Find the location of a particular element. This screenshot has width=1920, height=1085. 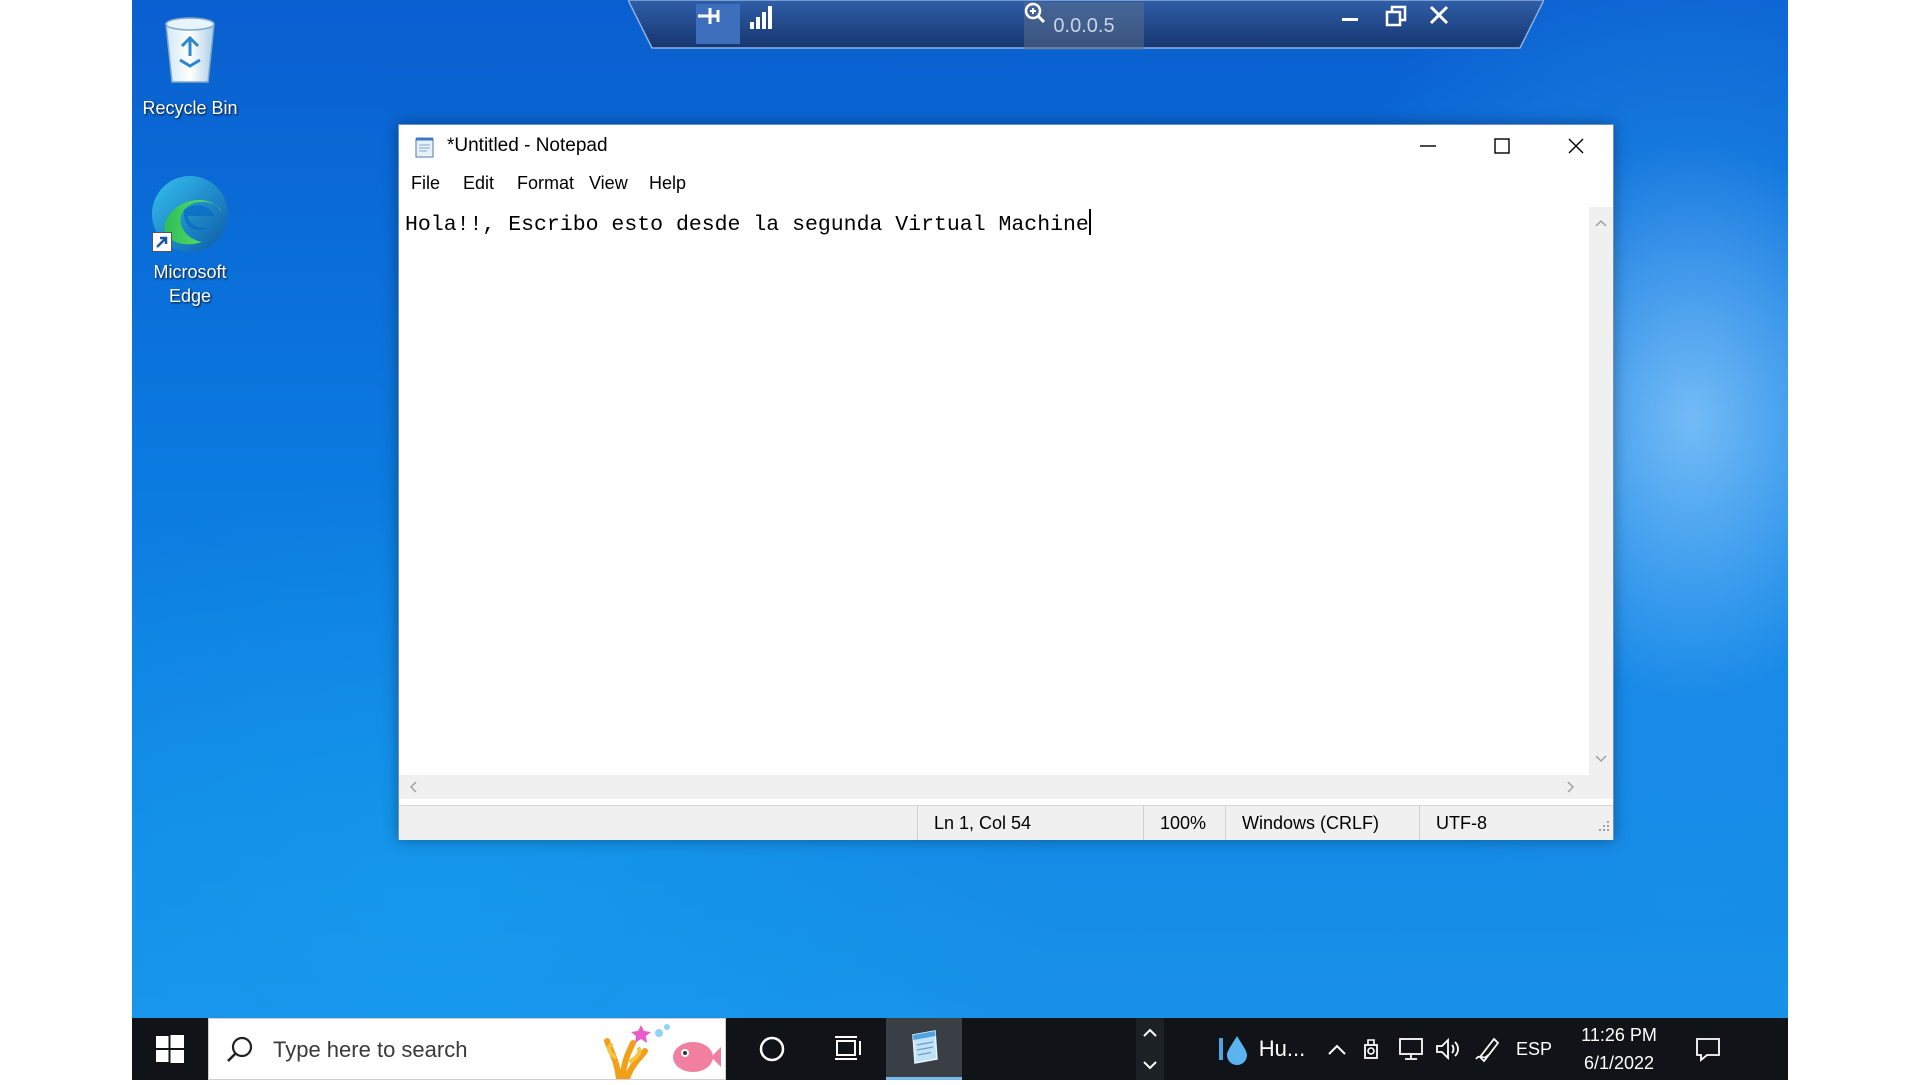

tray-network-button is located at coordinates (1411, 1049).